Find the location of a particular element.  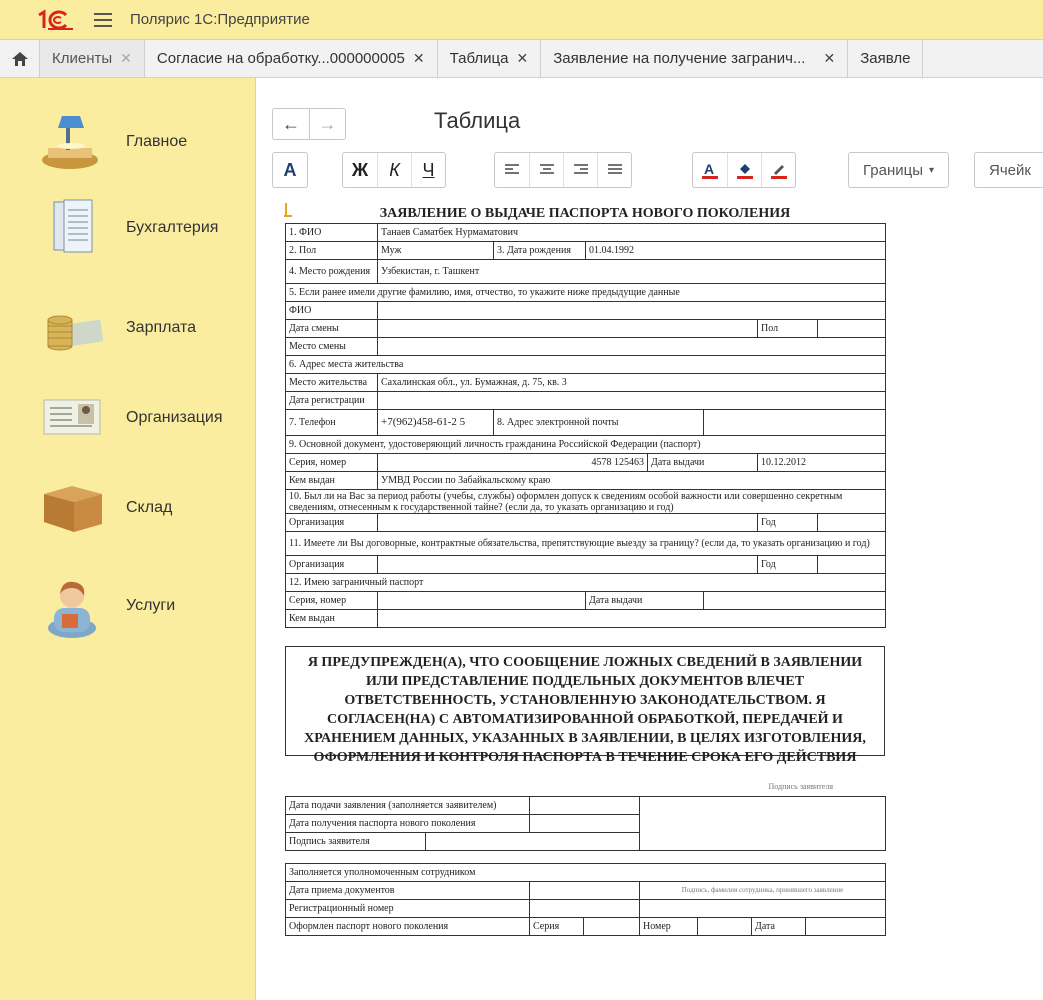

align-right-button is located at coordinates (580, 170).